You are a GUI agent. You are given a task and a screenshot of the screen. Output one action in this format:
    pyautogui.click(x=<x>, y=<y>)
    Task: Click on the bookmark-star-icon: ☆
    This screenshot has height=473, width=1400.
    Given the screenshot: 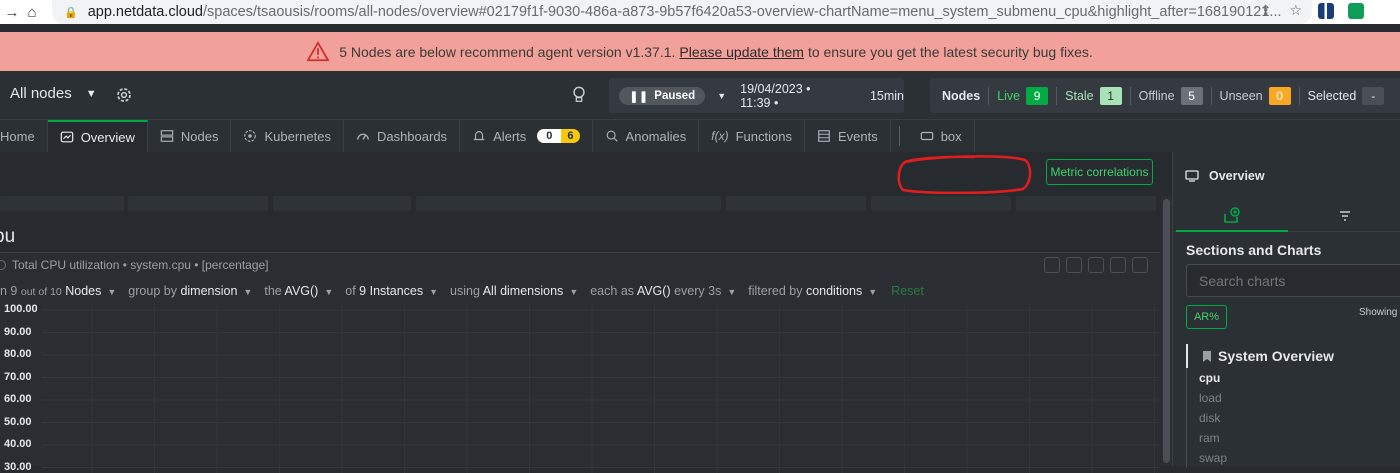 What is the action you would take?
    pyautogui.click(x=1295, y=10)
    